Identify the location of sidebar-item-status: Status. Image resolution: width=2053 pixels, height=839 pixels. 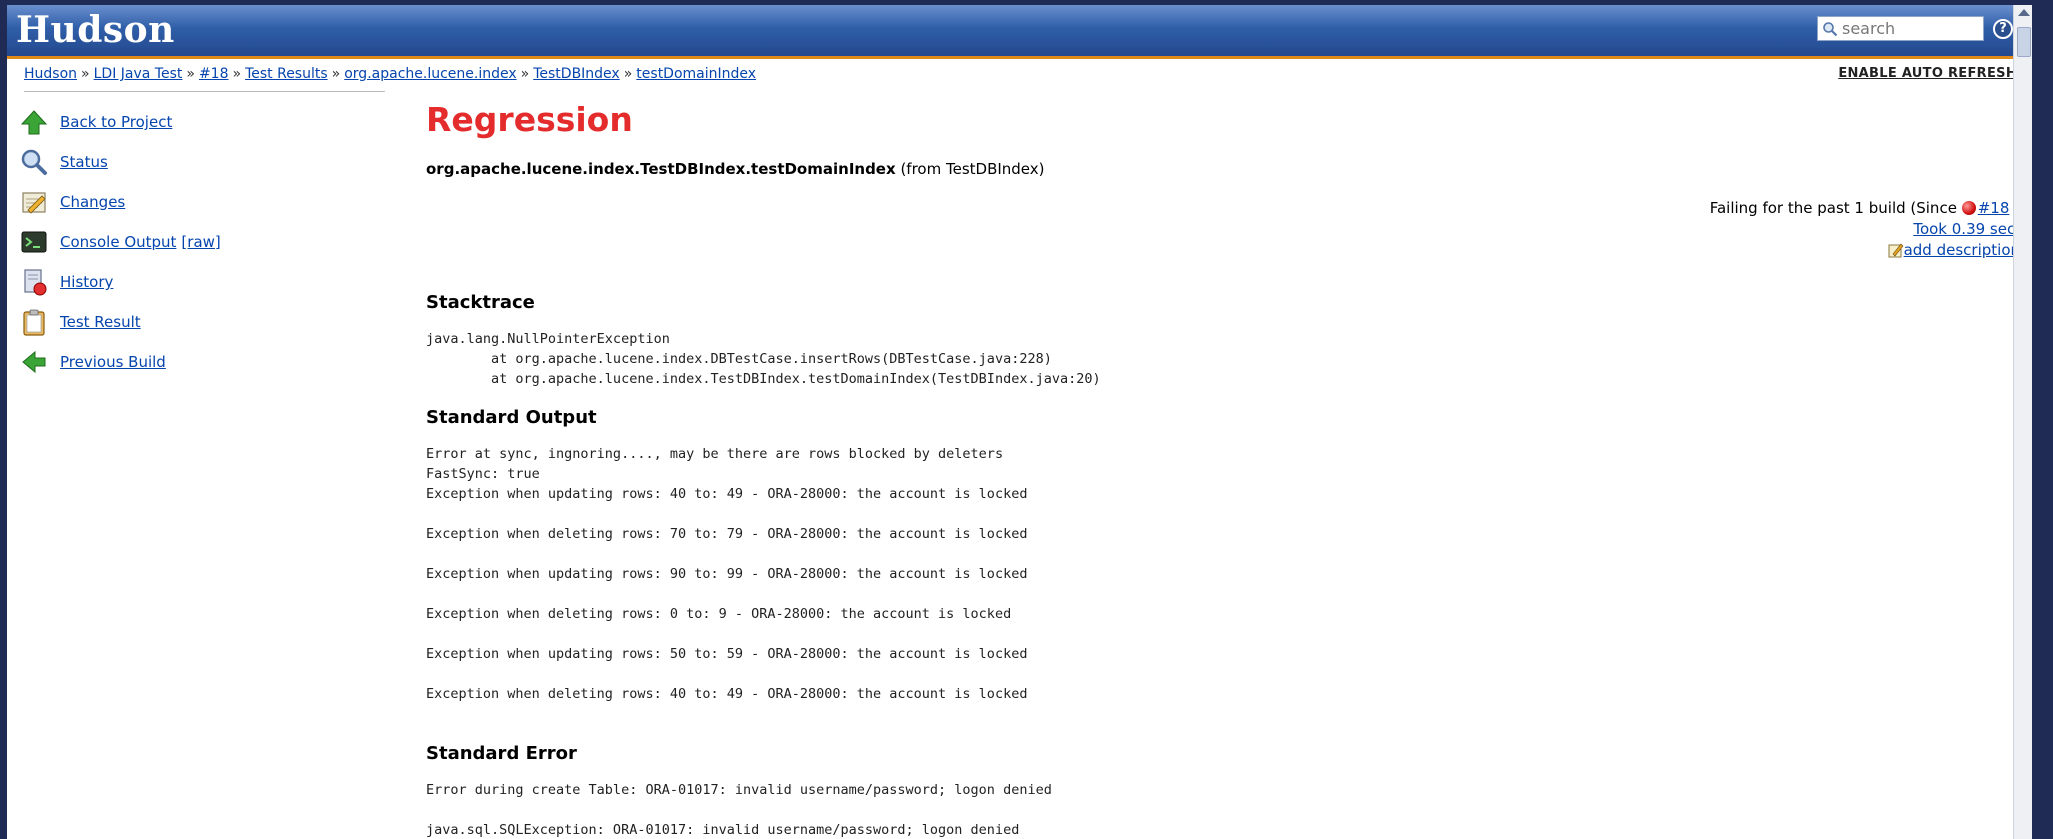
(210, 162).